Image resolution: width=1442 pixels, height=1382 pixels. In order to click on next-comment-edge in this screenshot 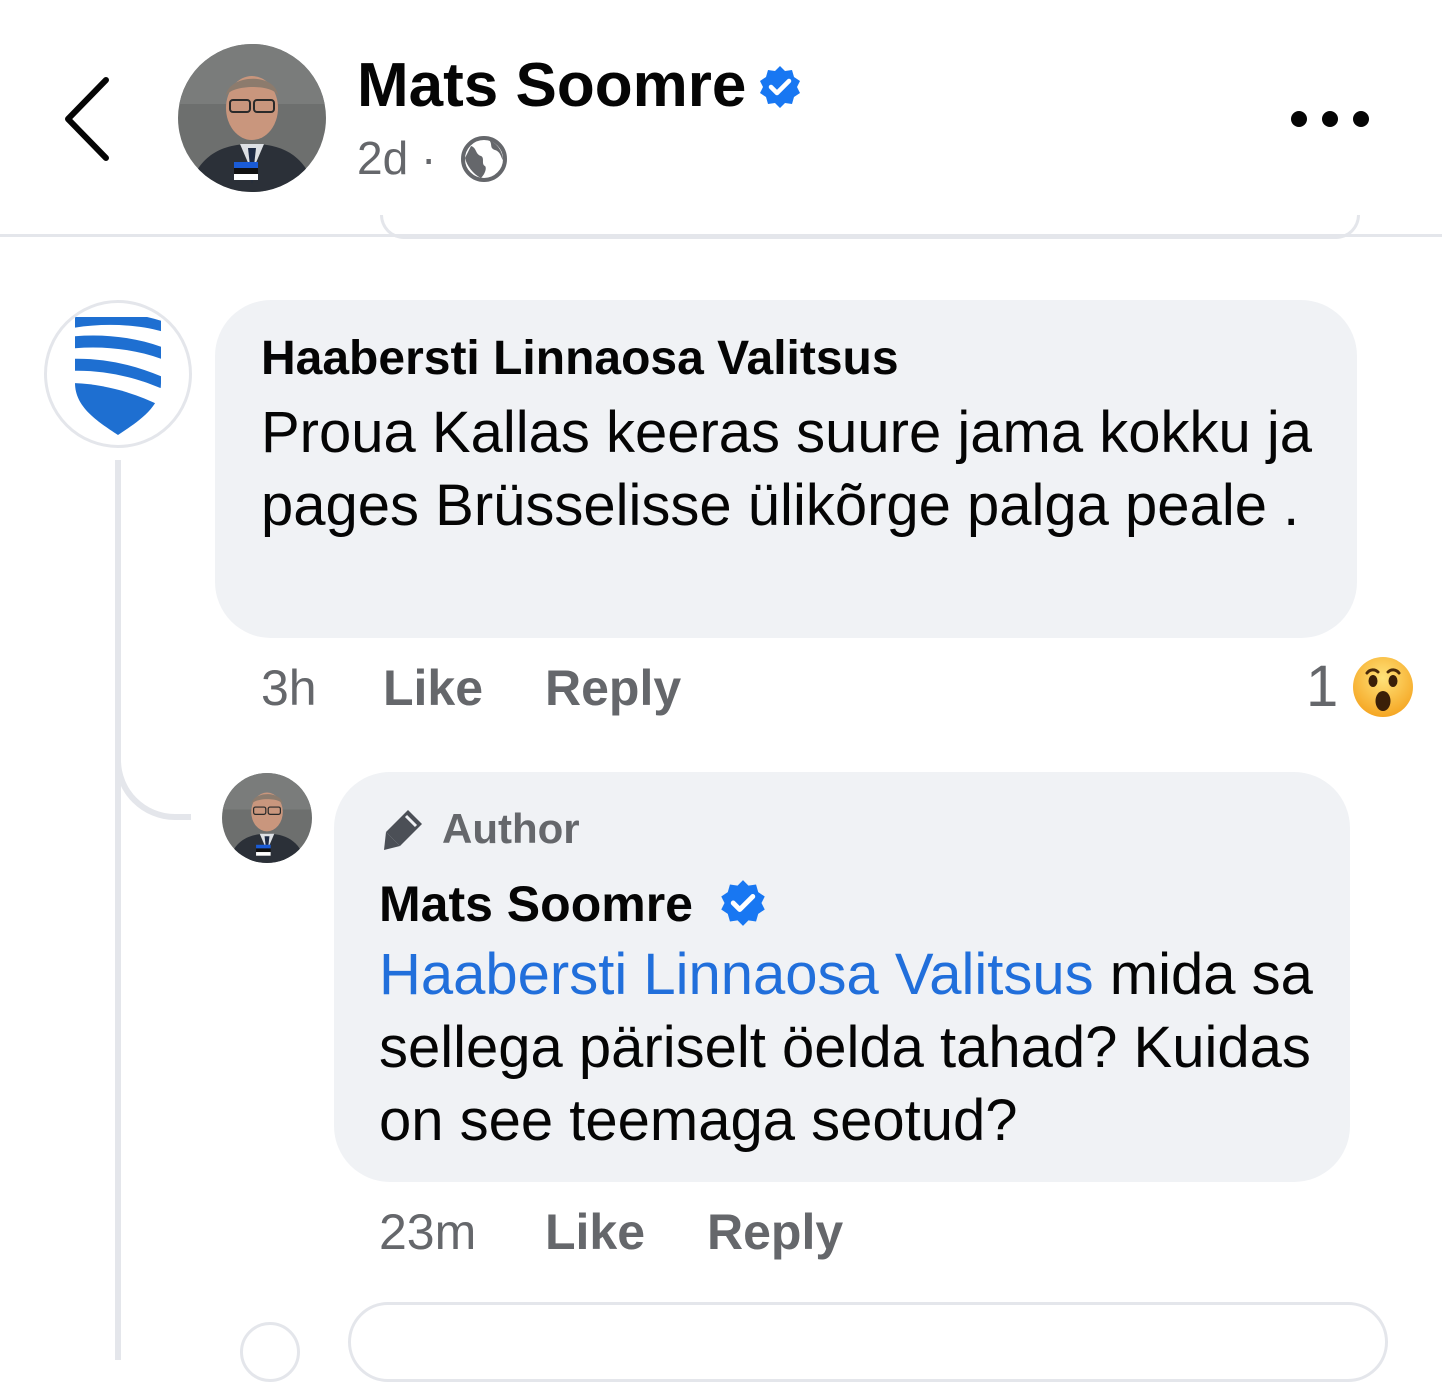, I will do `click(868, 1342)`.